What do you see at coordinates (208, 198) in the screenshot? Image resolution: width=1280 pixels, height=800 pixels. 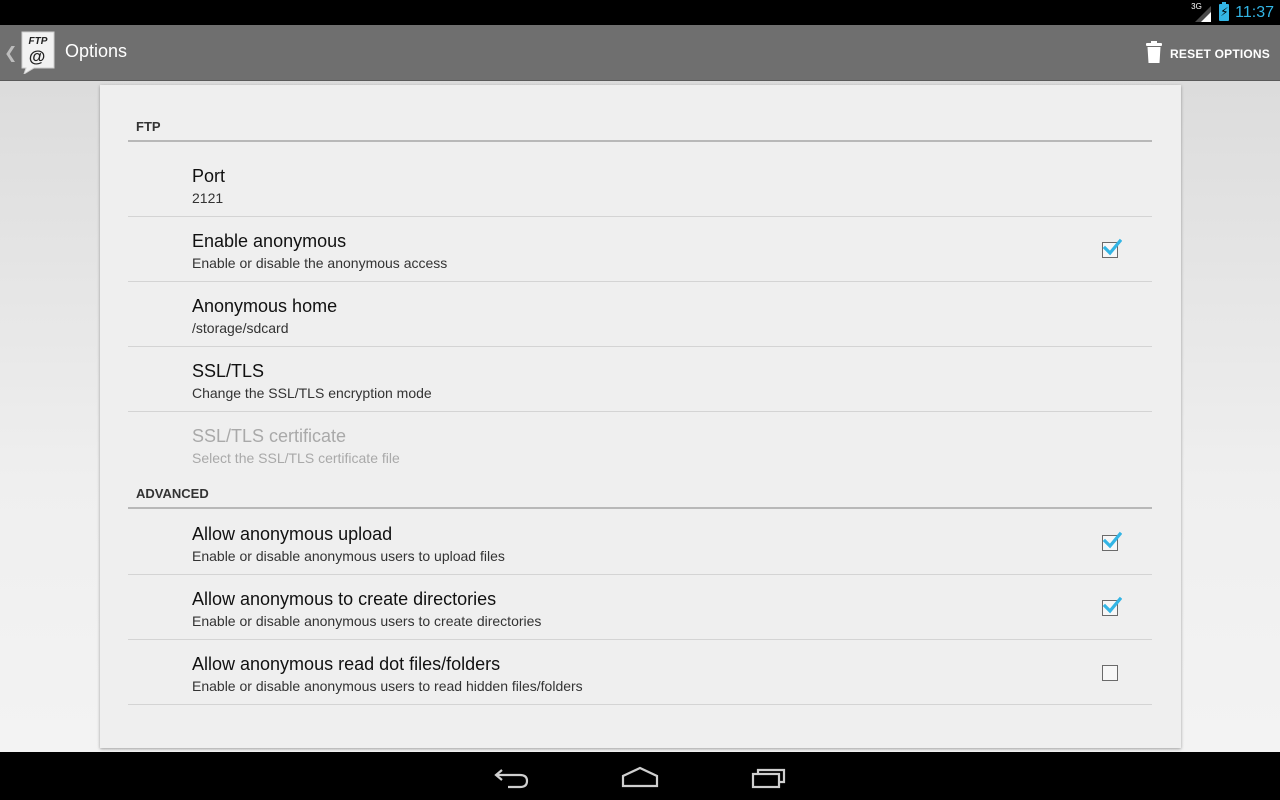 I see `pref-summary: 2121` at bounding box center [208, 198].